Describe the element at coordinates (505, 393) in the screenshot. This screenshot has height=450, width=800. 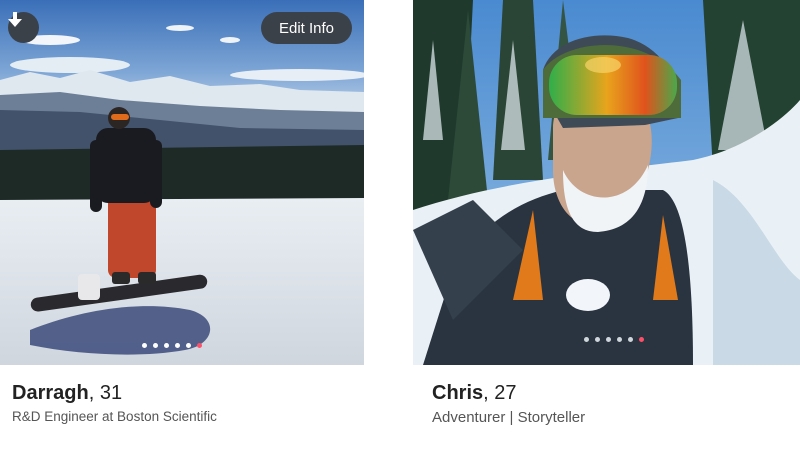
I see `profile-age: 27` at that location.